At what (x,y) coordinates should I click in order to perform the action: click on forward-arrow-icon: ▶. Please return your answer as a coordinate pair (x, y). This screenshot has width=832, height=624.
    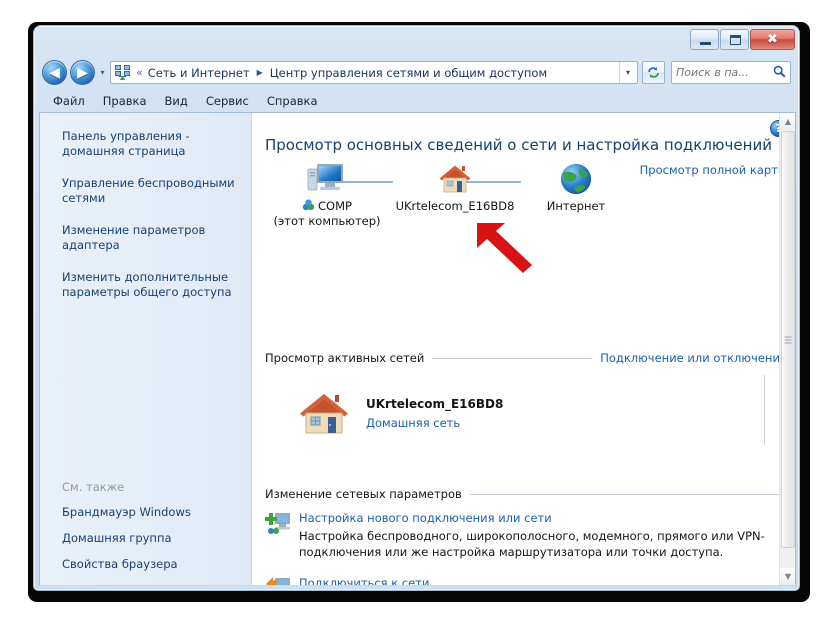
    Looking at the image, I should click on (82, 72).